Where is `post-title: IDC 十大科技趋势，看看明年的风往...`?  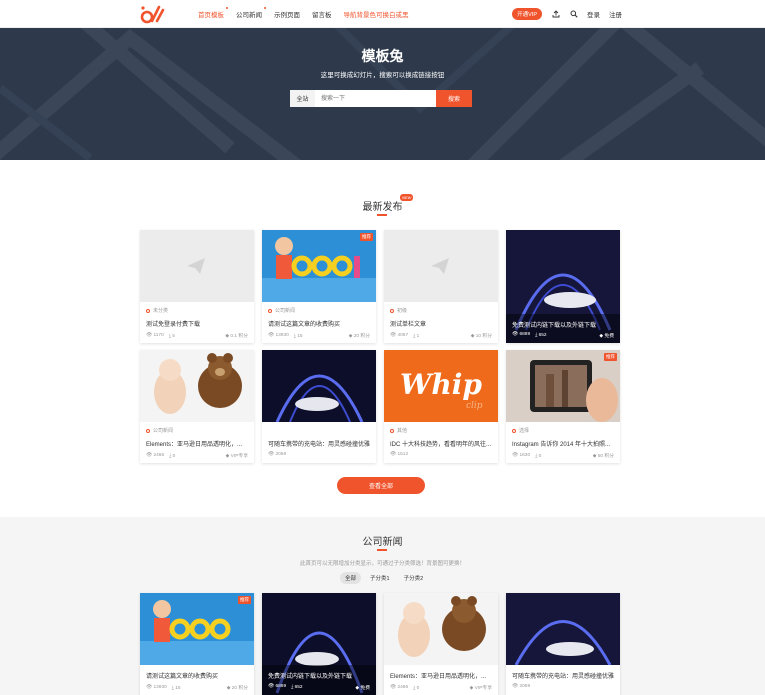 post-title: IDC 十大科技趋势，看看明年的风往... is located at coordinates (441, 443).